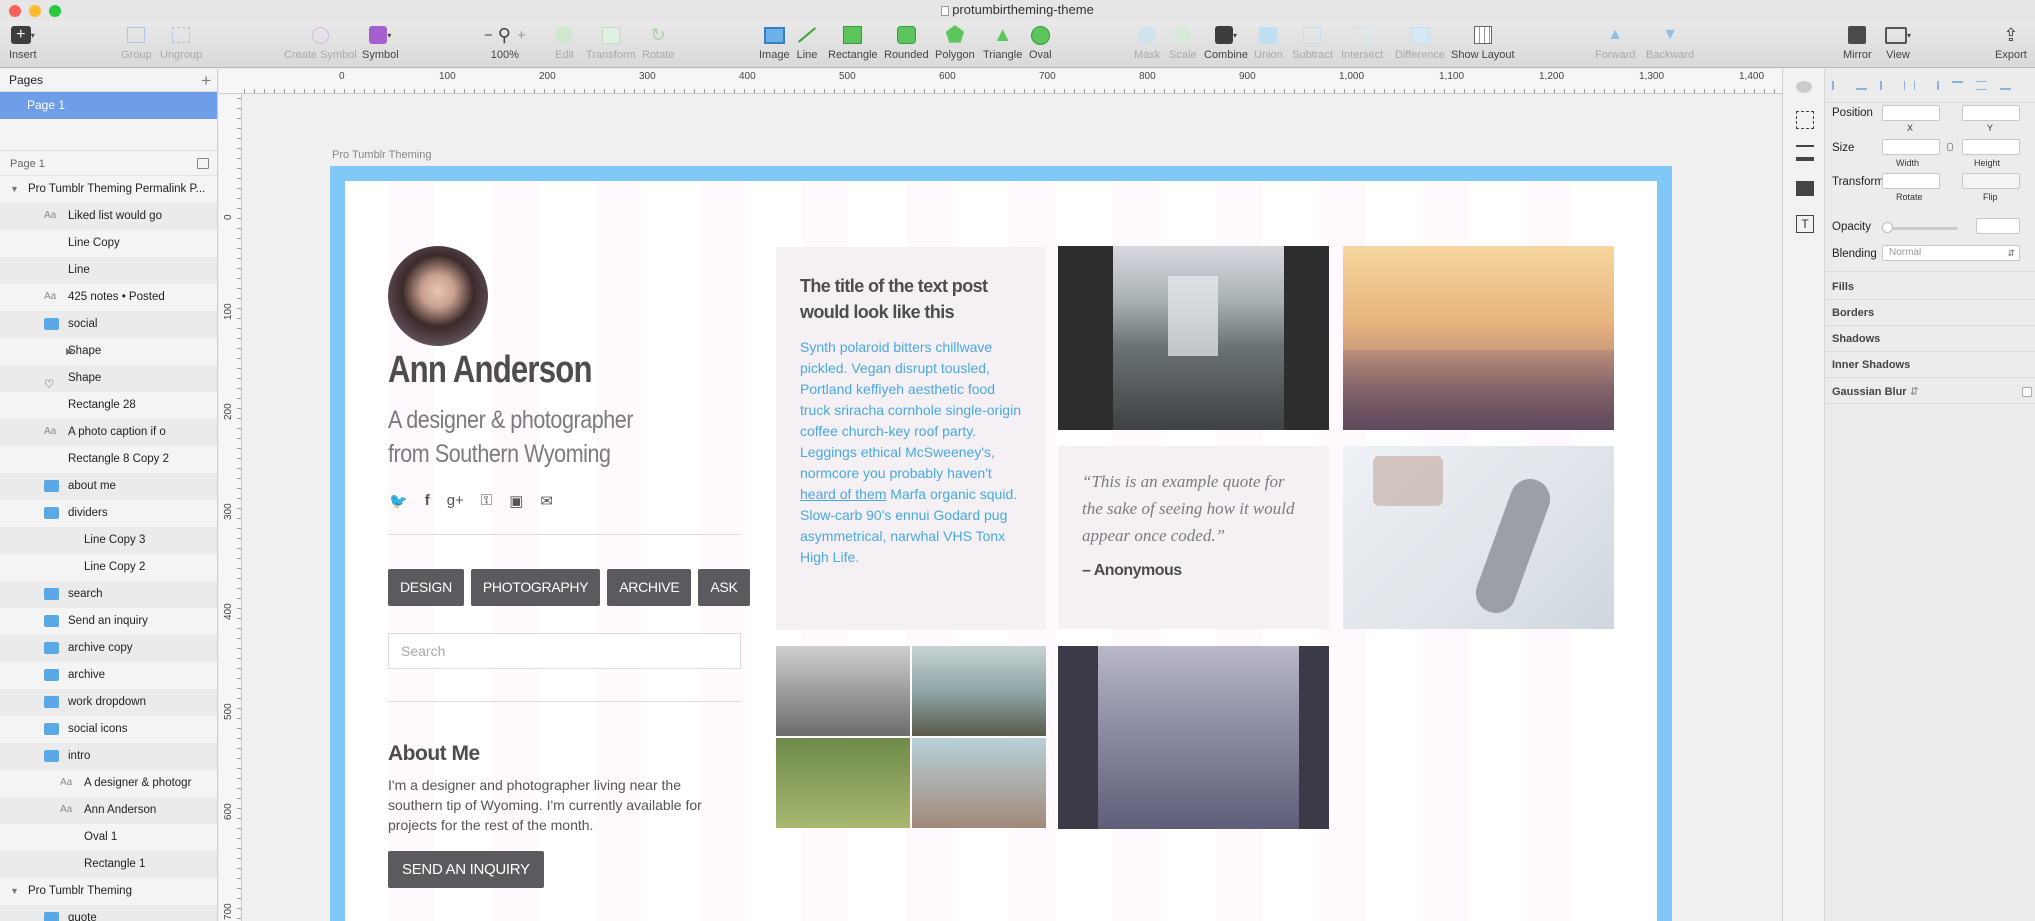 This screenshot has width=2035, height=921. Describe the element at coordinates (1193, 737) in the screenshot. I see `photo-post-ocean` at that location.